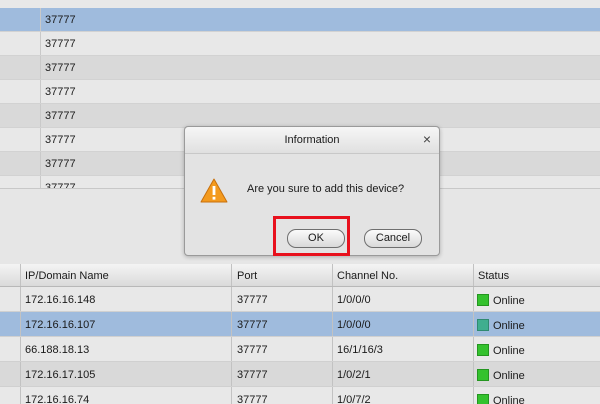 Image resolution: width=600 pixels, height=404 pixels. I want to click on cancel-button: Cancel, so click(393, 238).